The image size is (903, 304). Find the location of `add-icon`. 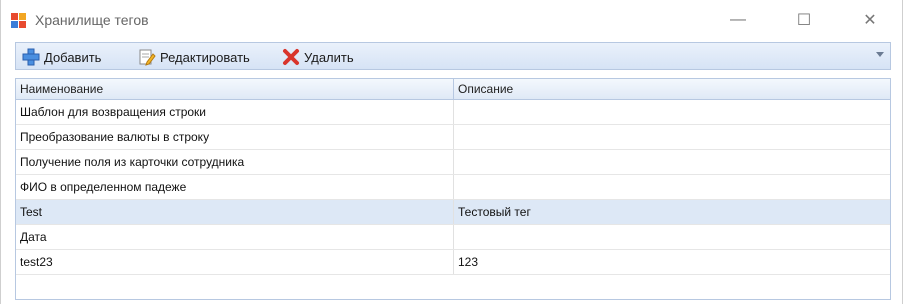

add-icon is located at coordinates (31, 57).